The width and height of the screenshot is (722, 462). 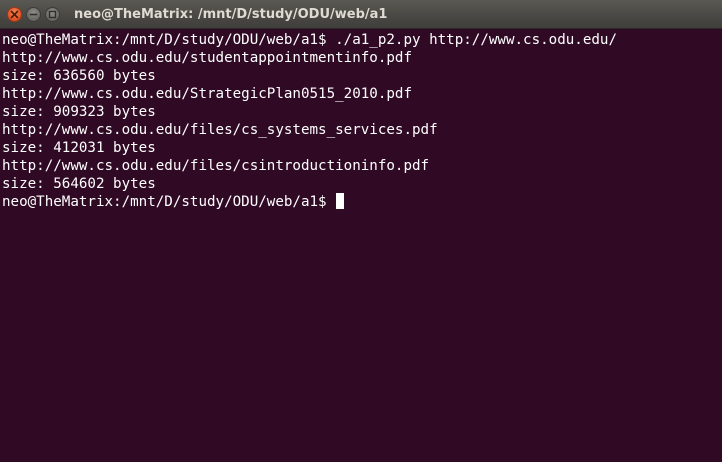 I want to click on title-bar: neo@TheMatrix: /mnt/D/study/ODU/web/a1, so click(x=361, y=14).